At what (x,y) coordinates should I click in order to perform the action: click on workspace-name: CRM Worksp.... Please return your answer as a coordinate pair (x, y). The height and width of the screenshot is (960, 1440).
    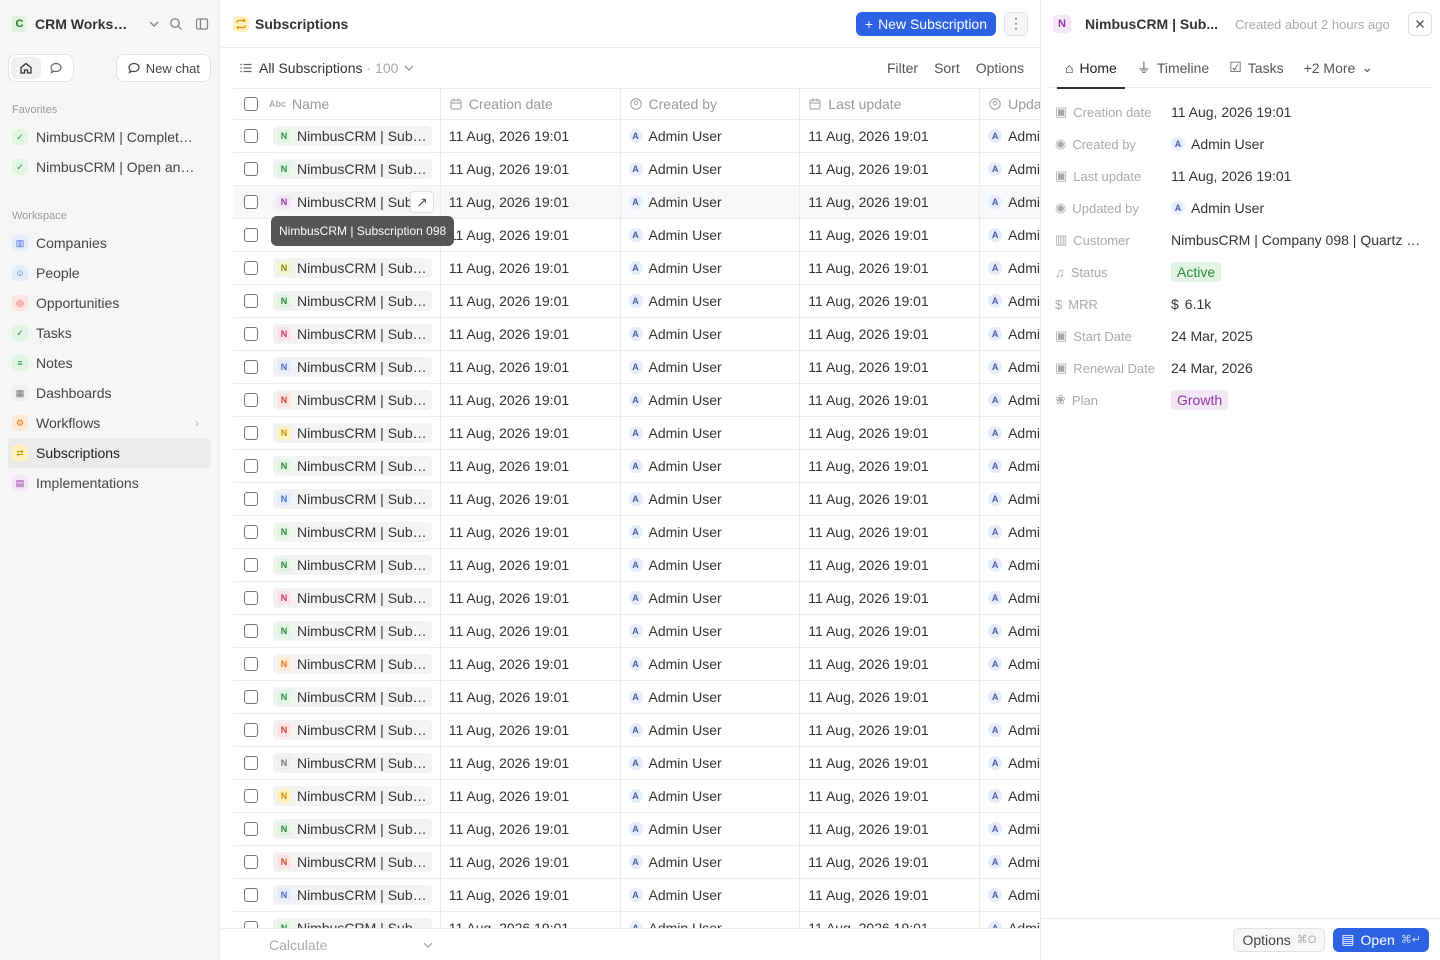
    Looking at the image, I should click on (84, 24).